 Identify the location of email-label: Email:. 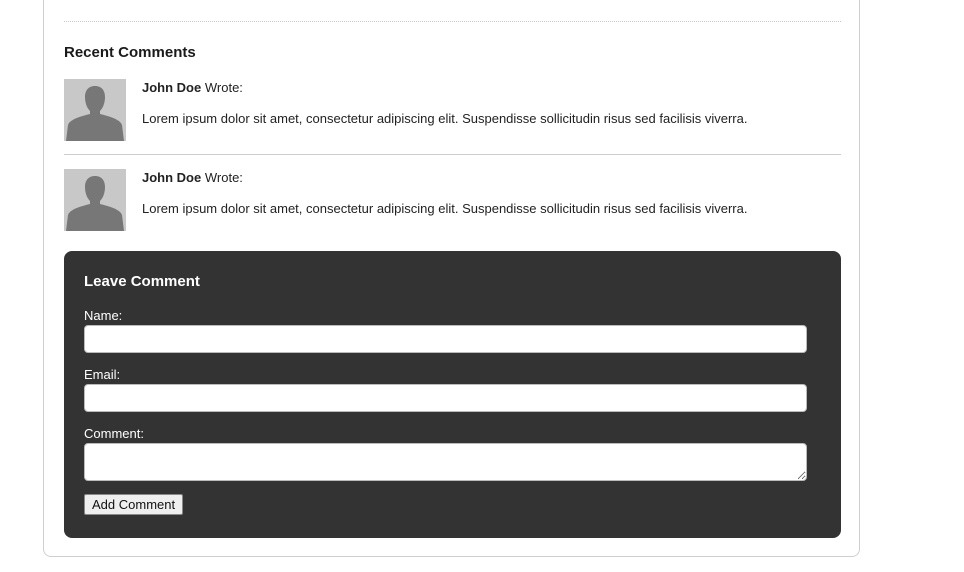
(102, 374).